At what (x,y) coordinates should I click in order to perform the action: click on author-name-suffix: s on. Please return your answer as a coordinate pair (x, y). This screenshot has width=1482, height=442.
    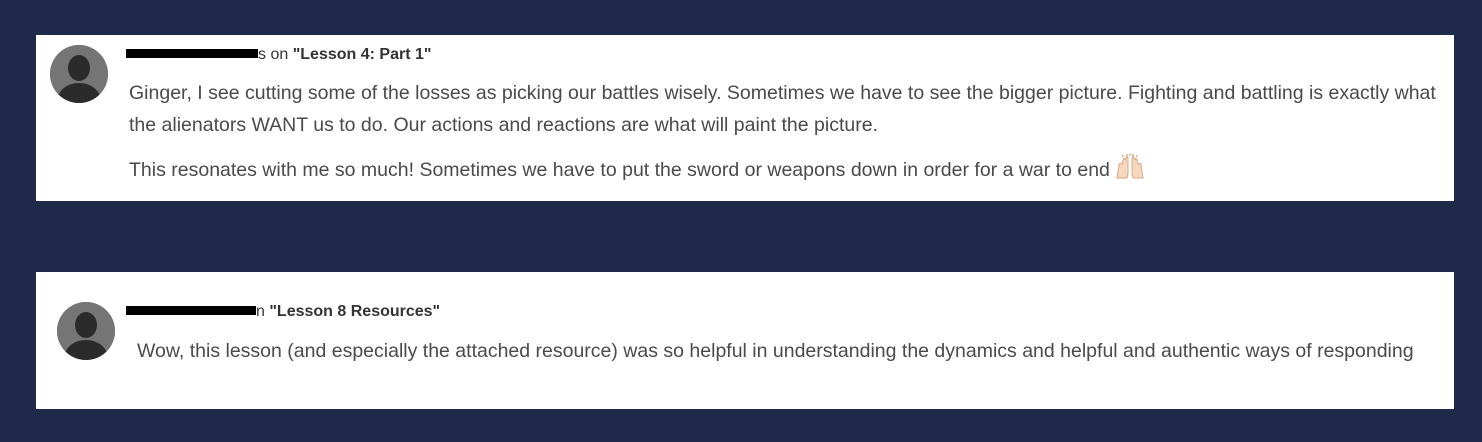
    Looking at the image, I should click on (275, 54).